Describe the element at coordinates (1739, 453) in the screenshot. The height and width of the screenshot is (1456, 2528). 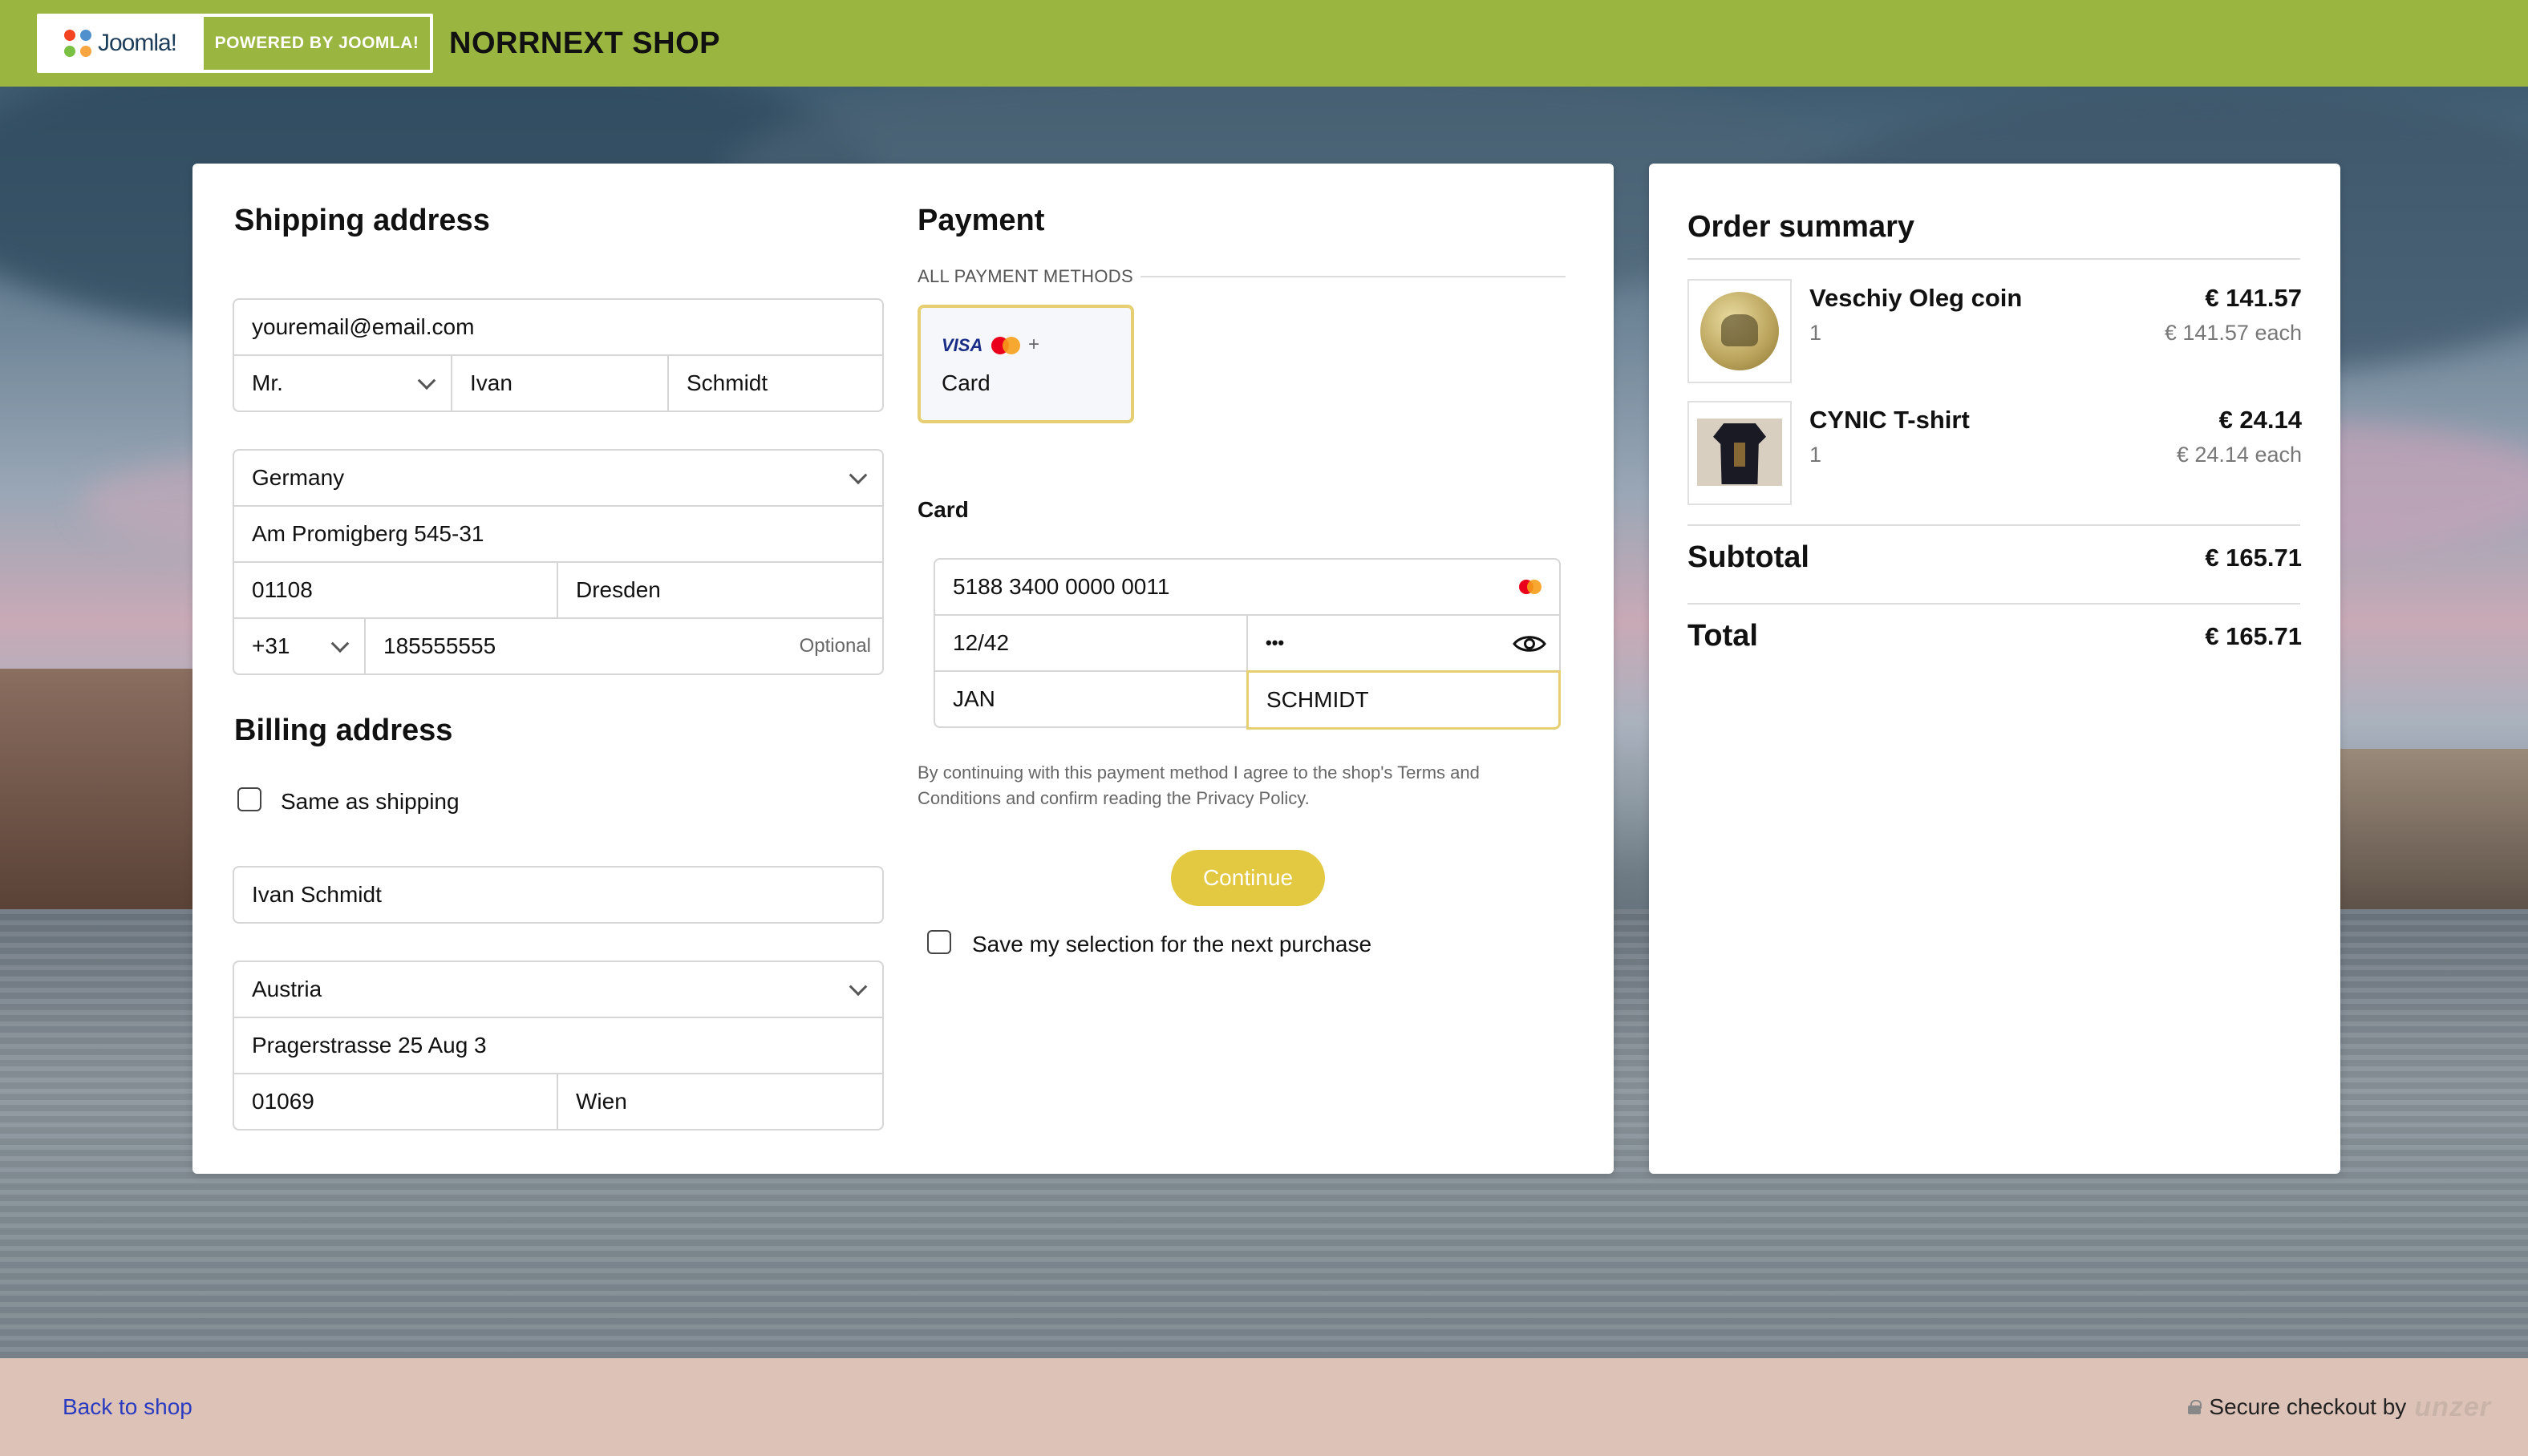
I see `tshirt-image` at that location.